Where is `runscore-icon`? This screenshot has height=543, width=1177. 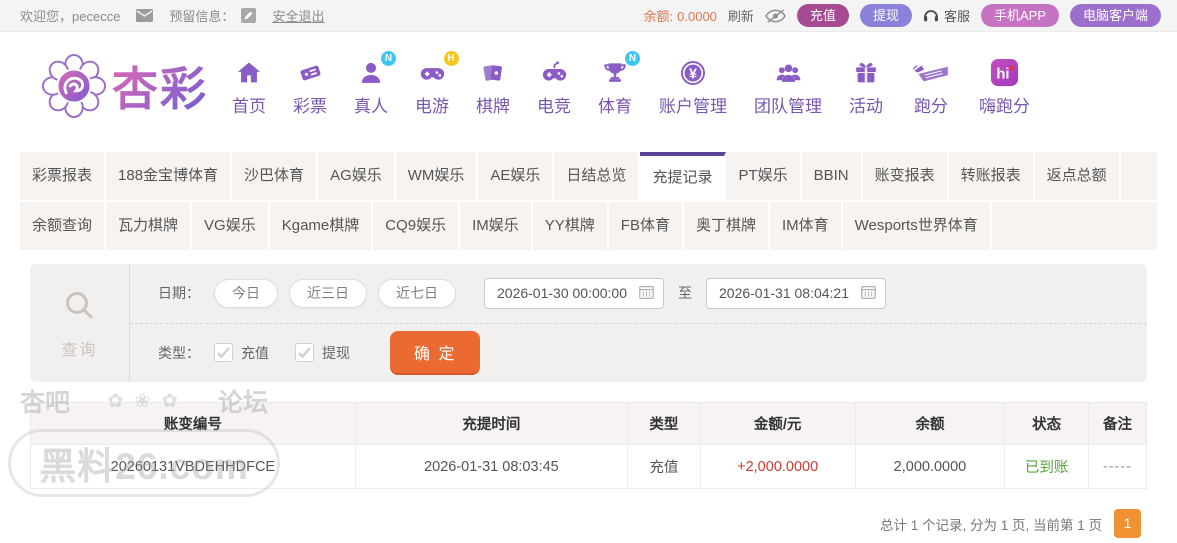 runscore-icon is located at coordinates (931, 73).